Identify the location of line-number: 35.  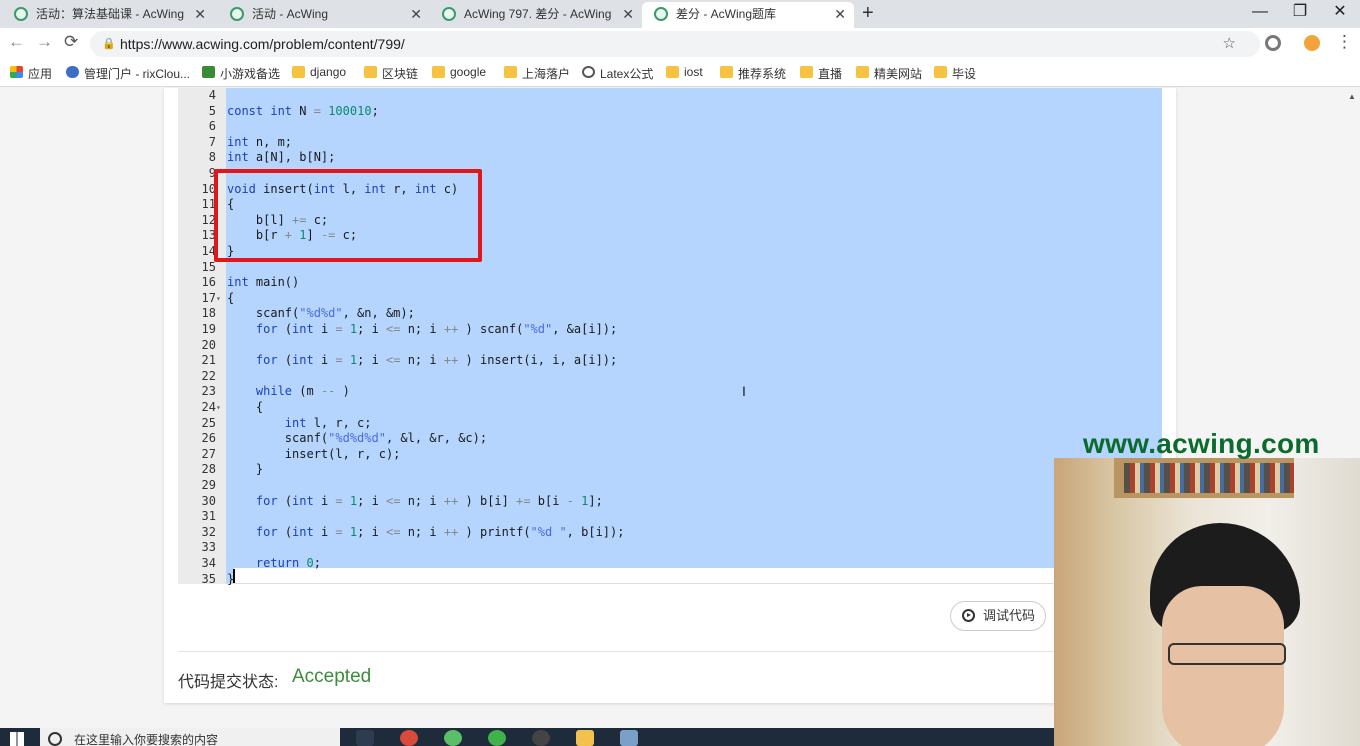
(208, 578).